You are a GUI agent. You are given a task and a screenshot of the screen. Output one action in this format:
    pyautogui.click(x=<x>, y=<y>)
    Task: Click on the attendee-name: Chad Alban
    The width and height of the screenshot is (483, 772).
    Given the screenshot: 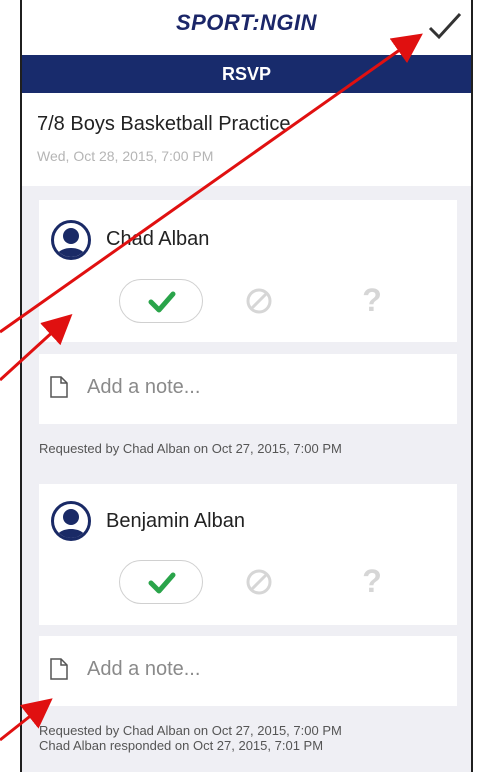 What is the action you would take?
    pyautogui.click(x=158, y=239)
    